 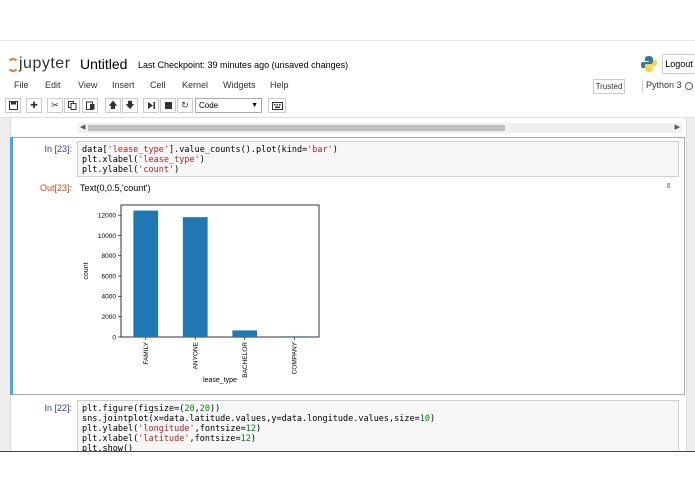 I want to click on scrollbar-thumb, so click(x=296, y=128).